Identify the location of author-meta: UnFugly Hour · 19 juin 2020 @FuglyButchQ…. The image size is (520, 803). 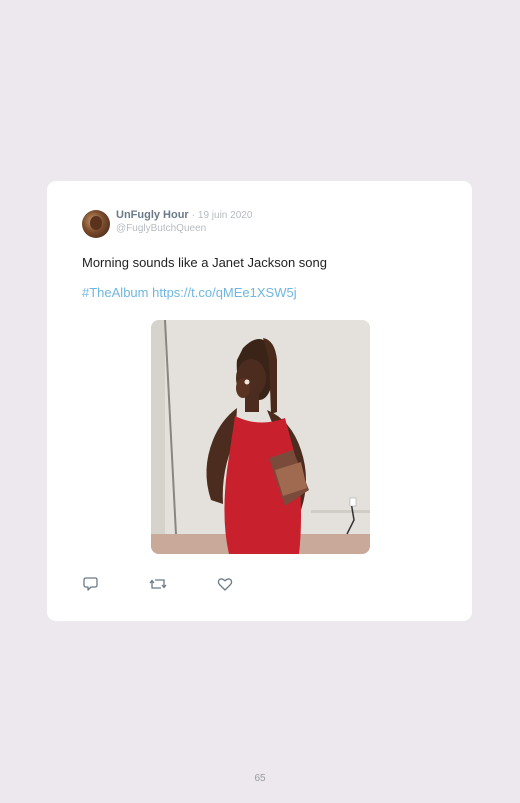
(184, 222).